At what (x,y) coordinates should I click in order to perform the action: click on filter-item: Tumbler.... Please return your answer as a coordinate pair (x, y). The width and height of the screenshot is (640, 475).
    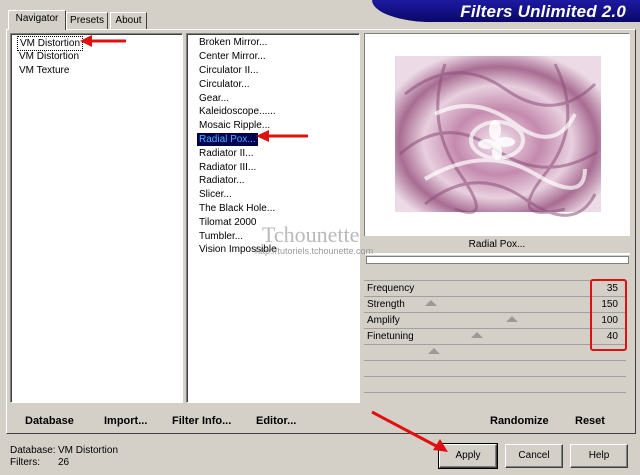
    Looking at the image, I should click on (221, 236).